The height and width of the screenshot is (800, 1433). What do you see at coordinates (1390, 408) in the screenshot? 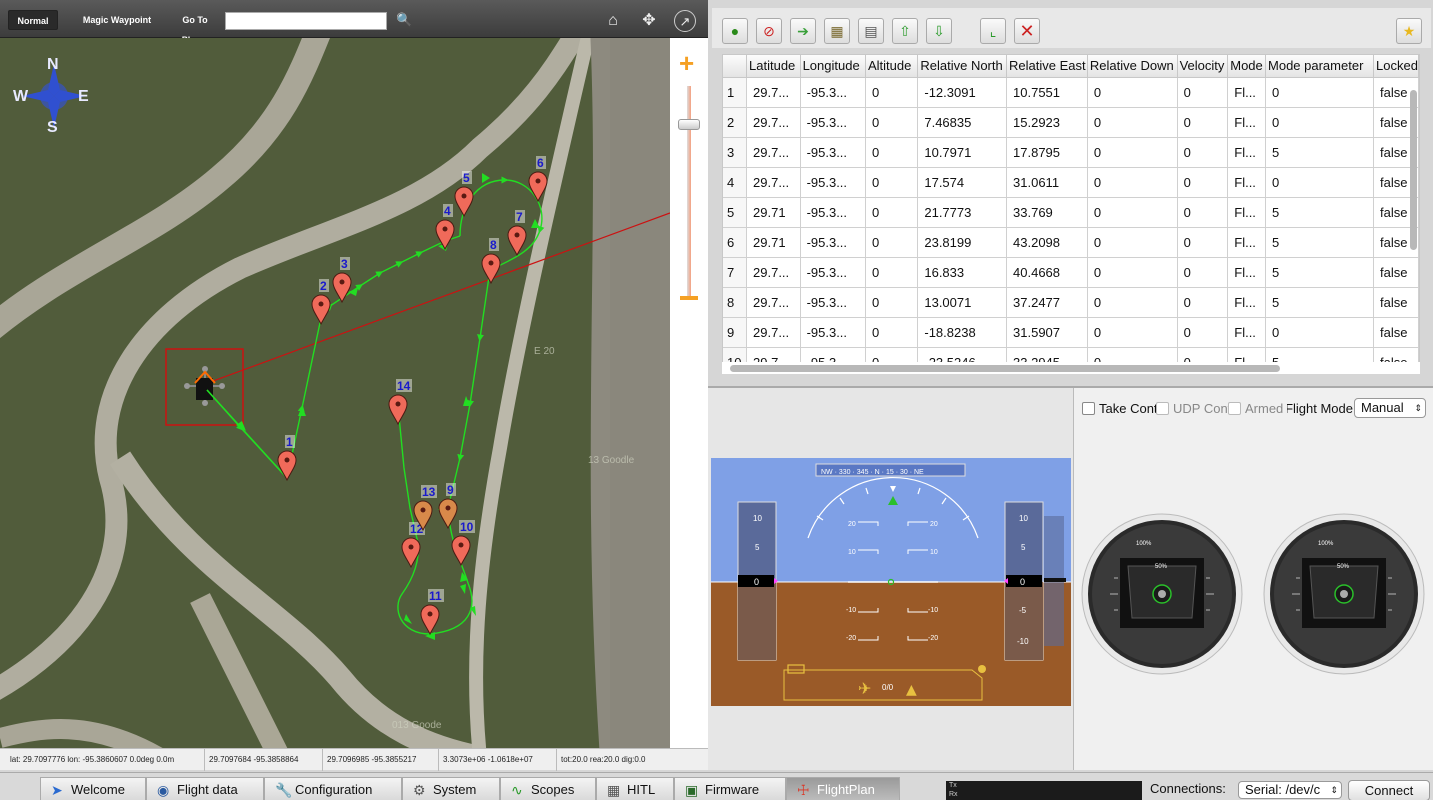
I see `flight-mode-select: Manual ⇕` at bounding box center [1390, 408].